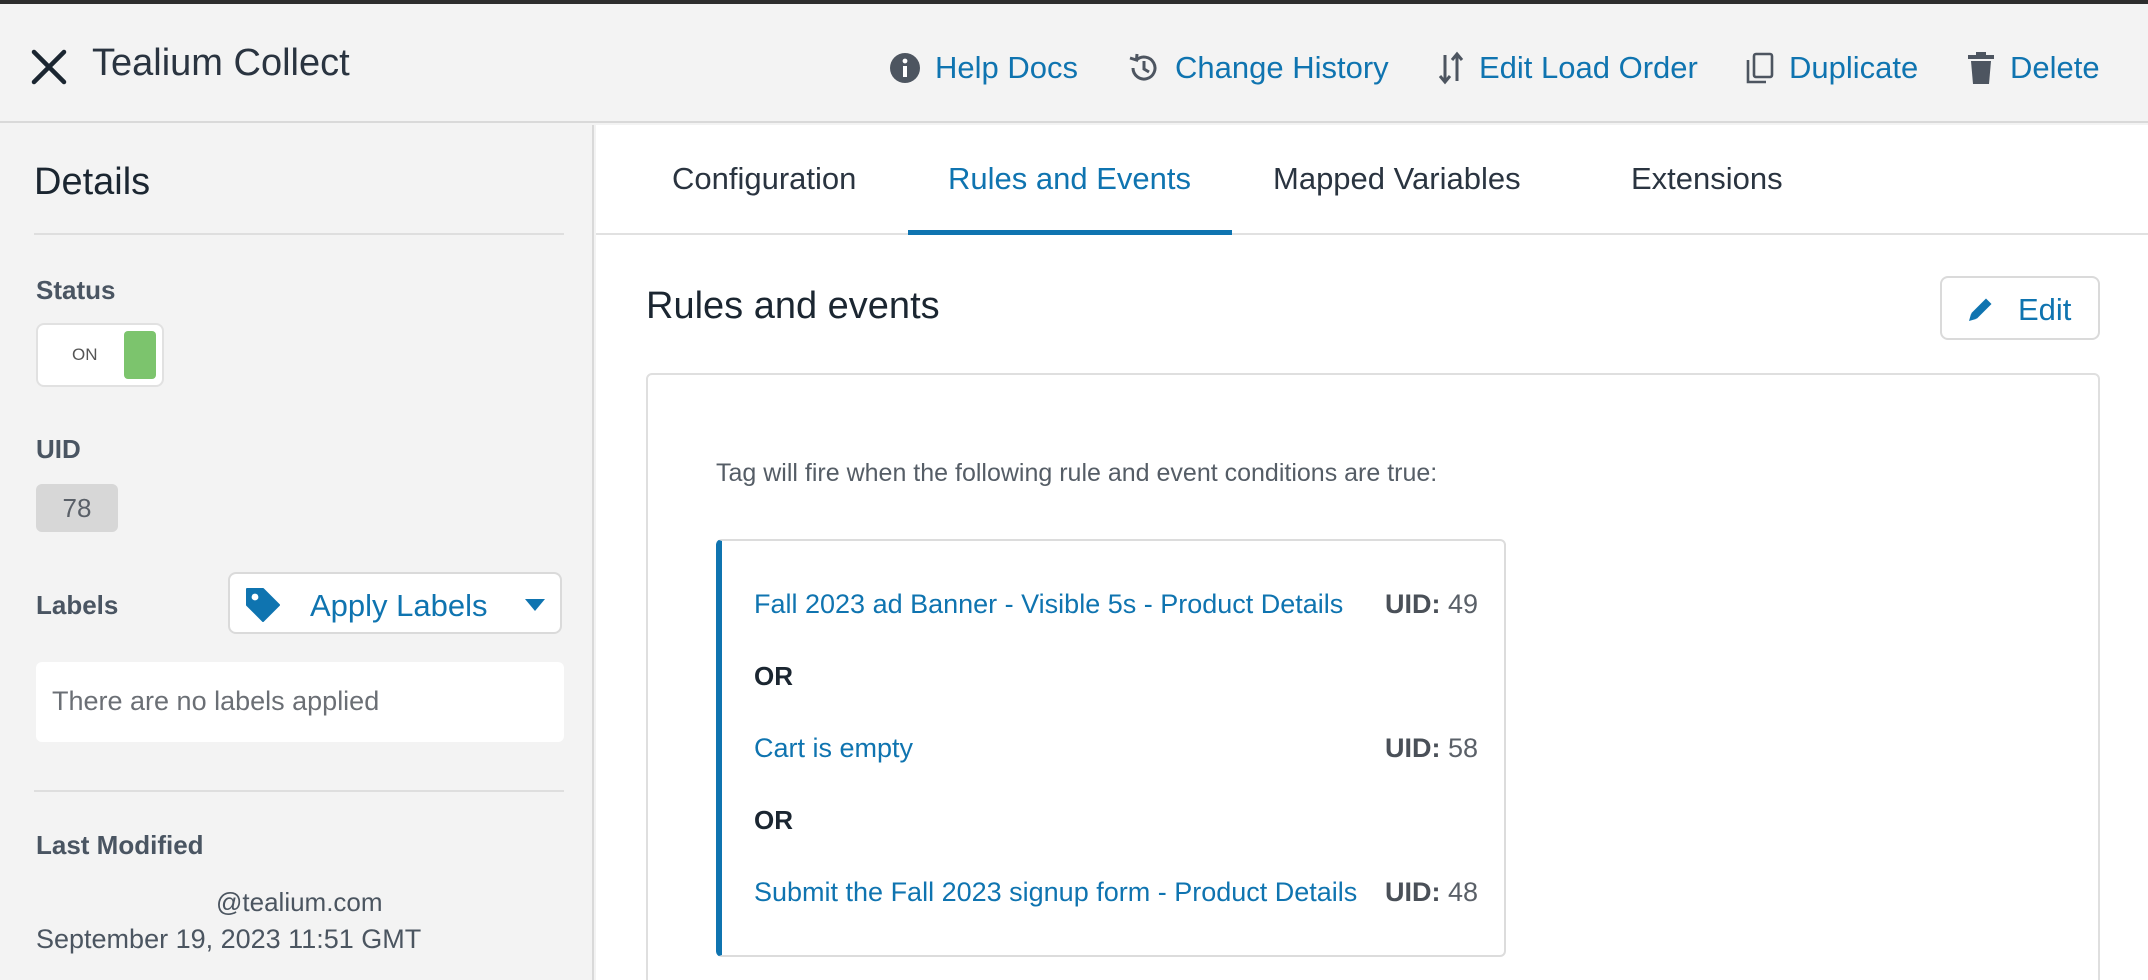  Describe the element at coordinates (299, 902) in the screenshot. I see `last-modified-email: @tealium.com` at that location.